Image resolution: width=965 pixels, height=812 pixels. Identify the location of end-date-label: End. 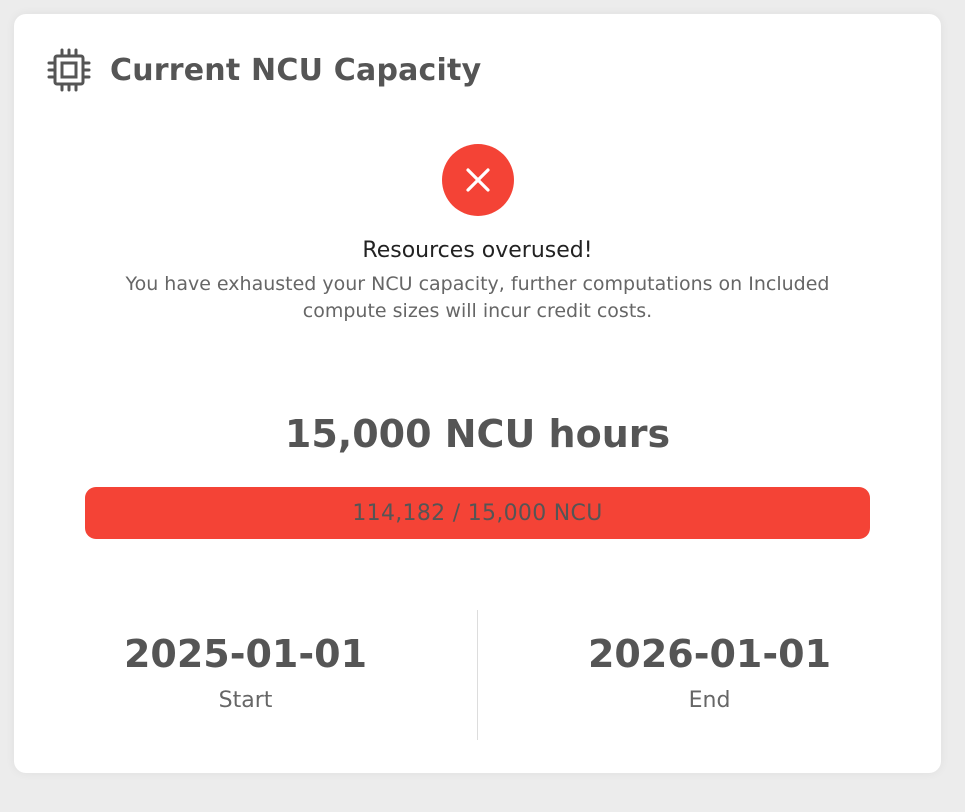
(709, 700).